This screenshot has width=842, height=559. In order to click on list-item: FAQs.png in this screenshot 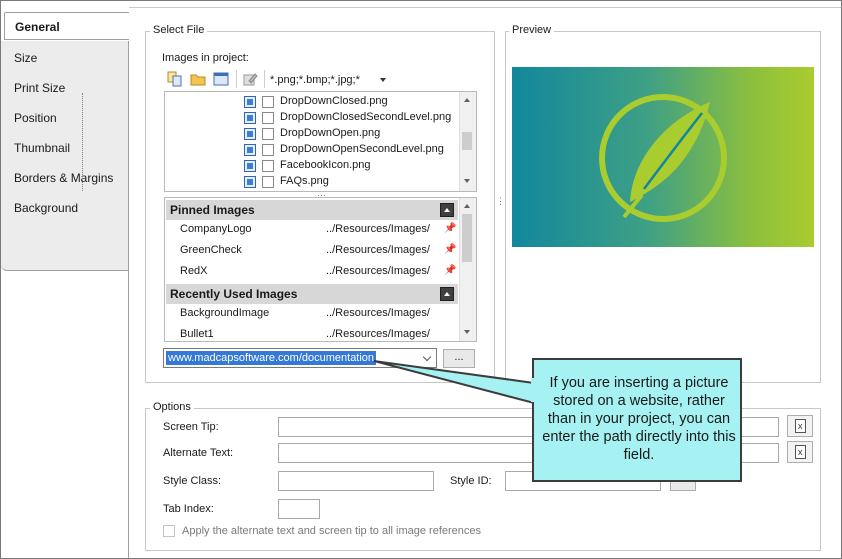, I will do `click(354, 182)`.